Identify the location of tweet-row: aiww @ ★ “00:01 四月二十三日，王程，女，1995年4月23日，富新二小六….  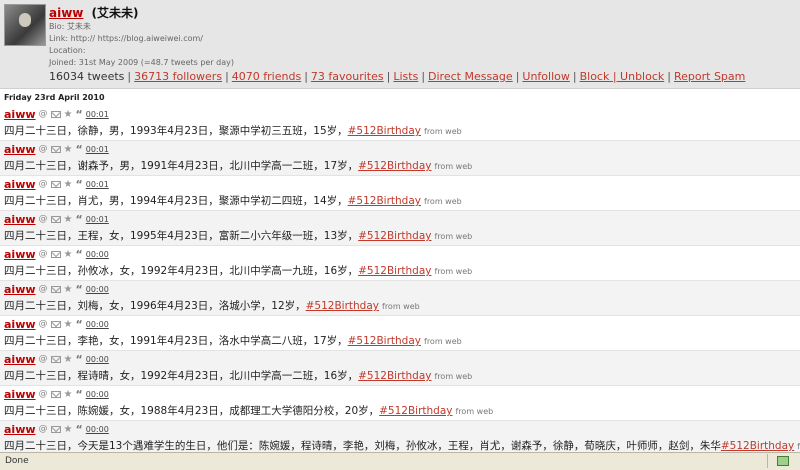
(400, 228).